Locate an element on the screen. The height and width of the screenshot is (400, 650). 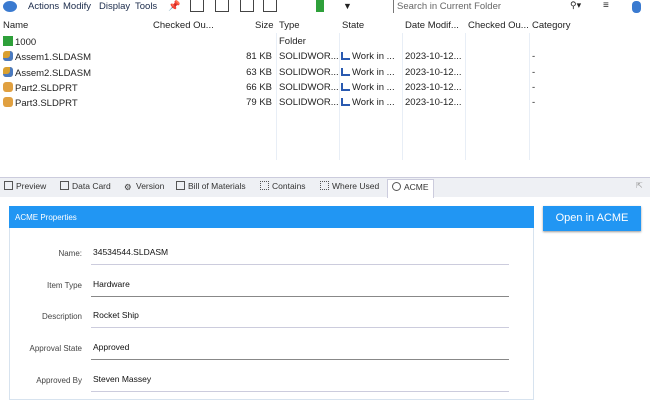
tab-label: Contains is located at coordinates (289, 186).